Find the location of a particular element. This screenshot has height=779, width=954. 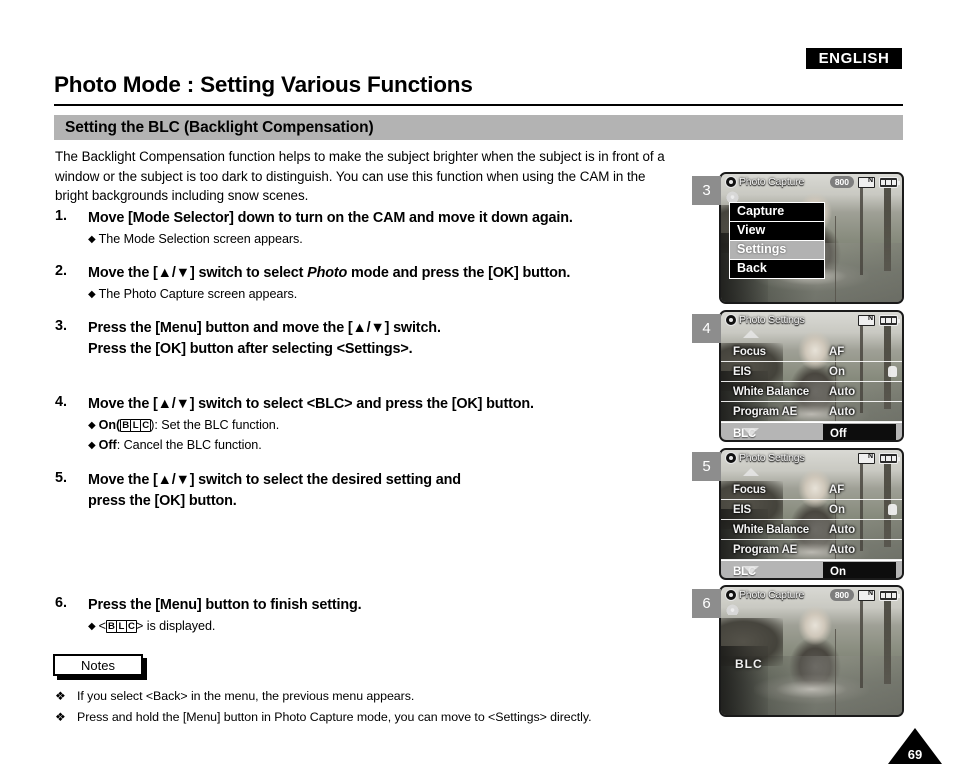

page-title: Photo Mode : Setting Various Functions is located at coordinates (263, 84).